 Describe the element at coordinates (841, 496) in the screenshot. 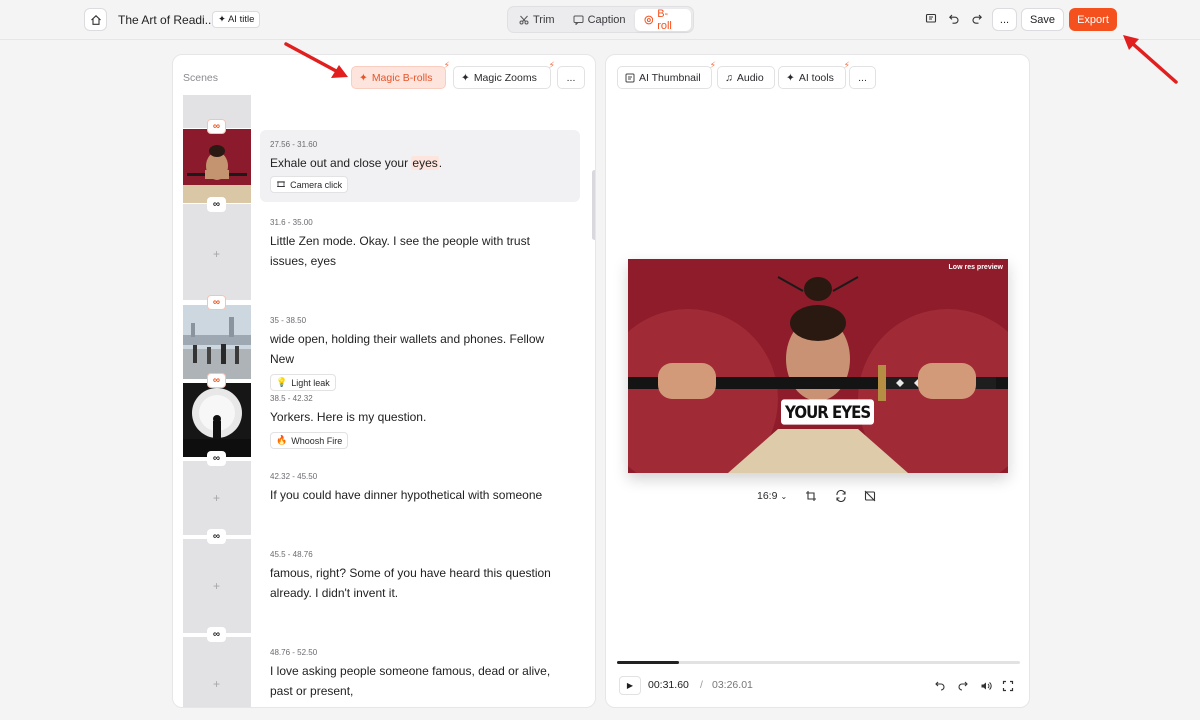

I see `replace-button` at that location.